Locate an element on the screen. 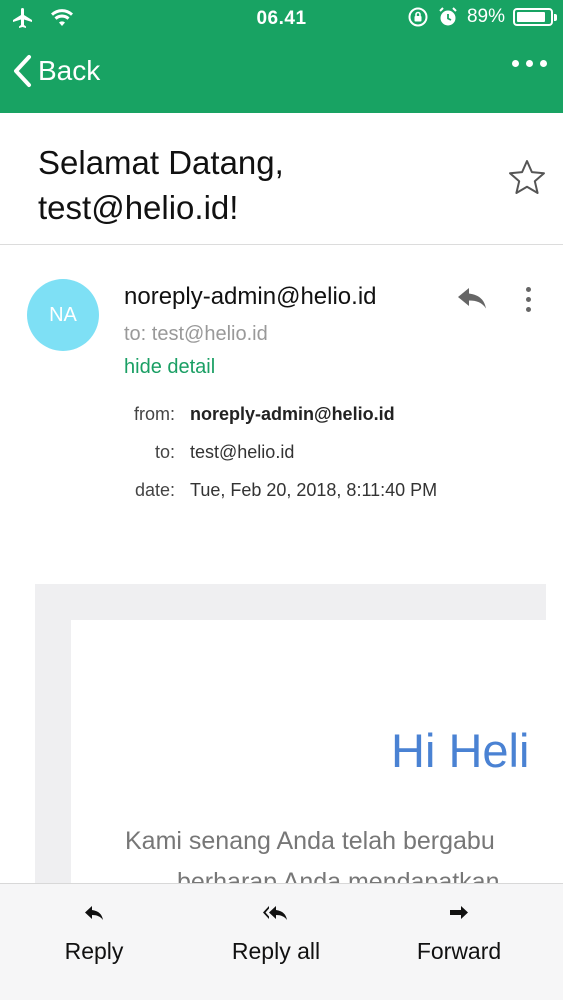  date-value: Tue, Feb 20, 2018, 8:11:40 PM is located at coordinates (314, 490).